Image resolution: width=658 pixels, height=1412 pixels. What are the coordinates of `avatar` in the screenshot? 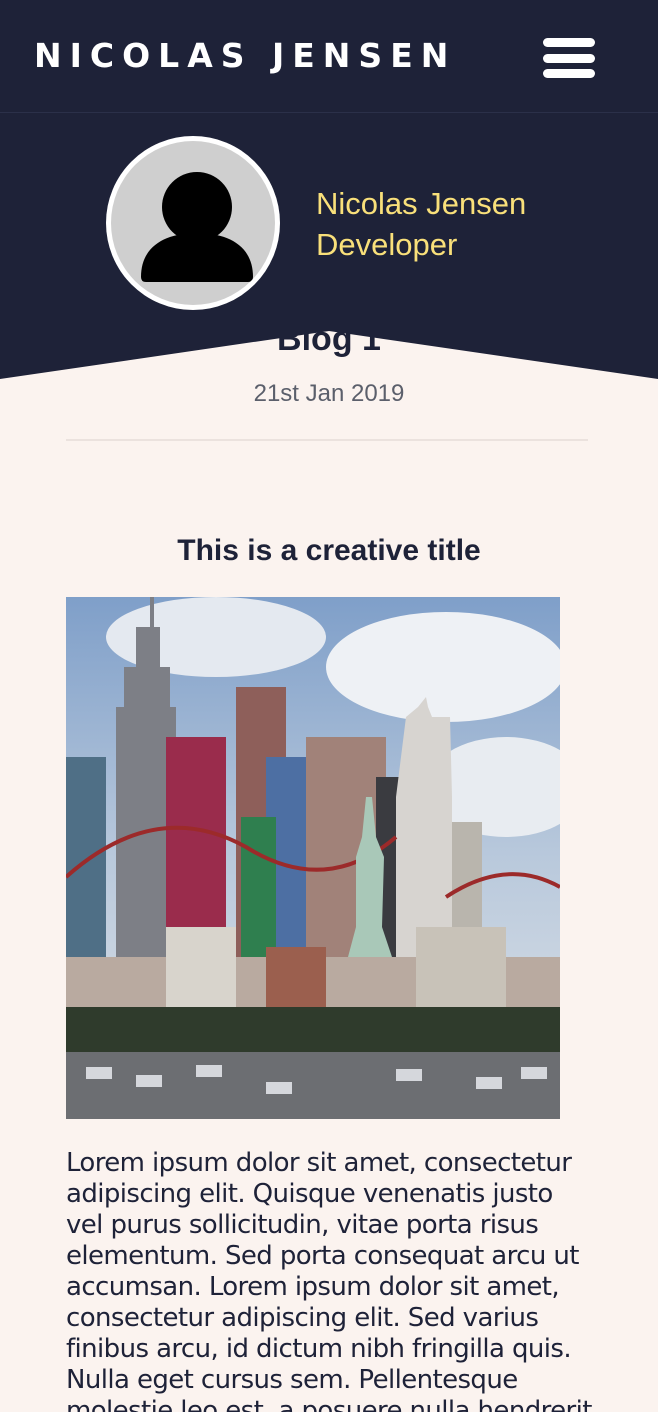 It's located at (193, 223).